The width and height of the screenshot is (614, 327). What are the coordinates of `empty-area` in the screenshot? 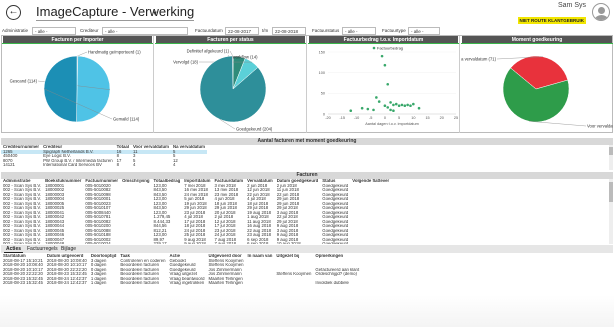 It's located at (307, 311).